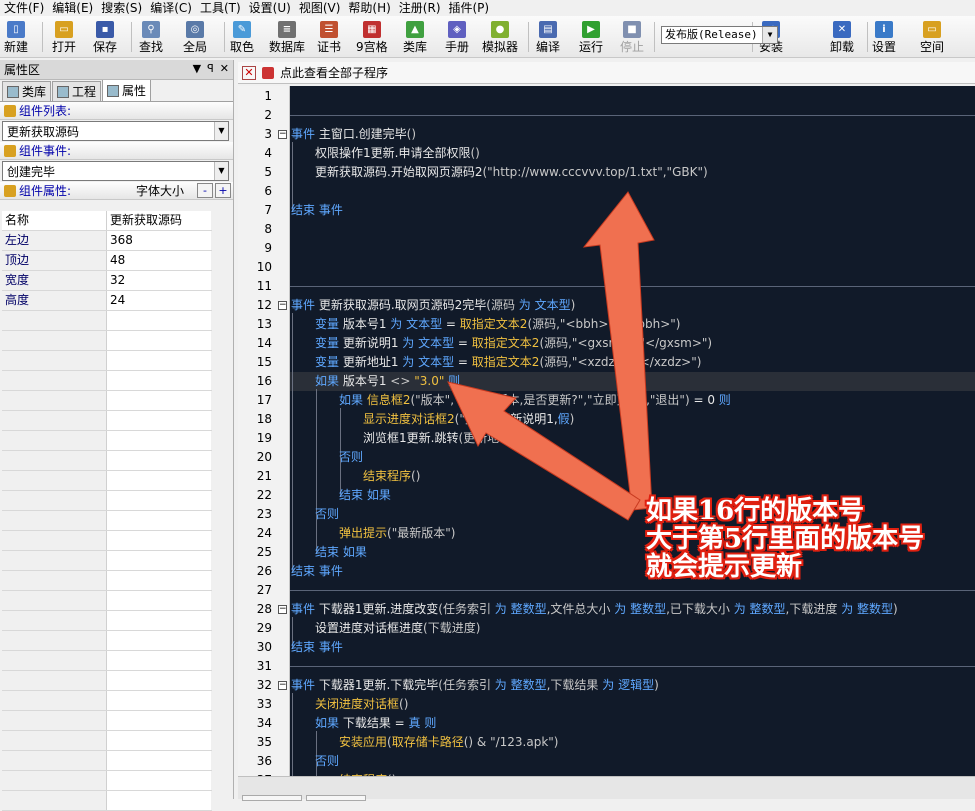 Image resolution: width=975 pixels, height=811 pixels. I want to click on horizontal-scrollbar, so click(606, 788).